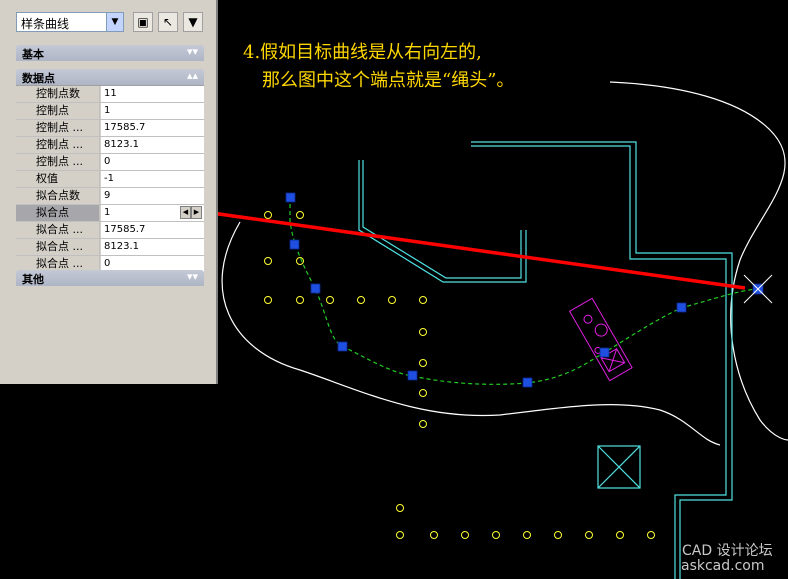 Image resolution: width=788 pixels, height=579 pixels. I want to click on property-row: 拟合点 ... 17585.7, so click(110, 230).